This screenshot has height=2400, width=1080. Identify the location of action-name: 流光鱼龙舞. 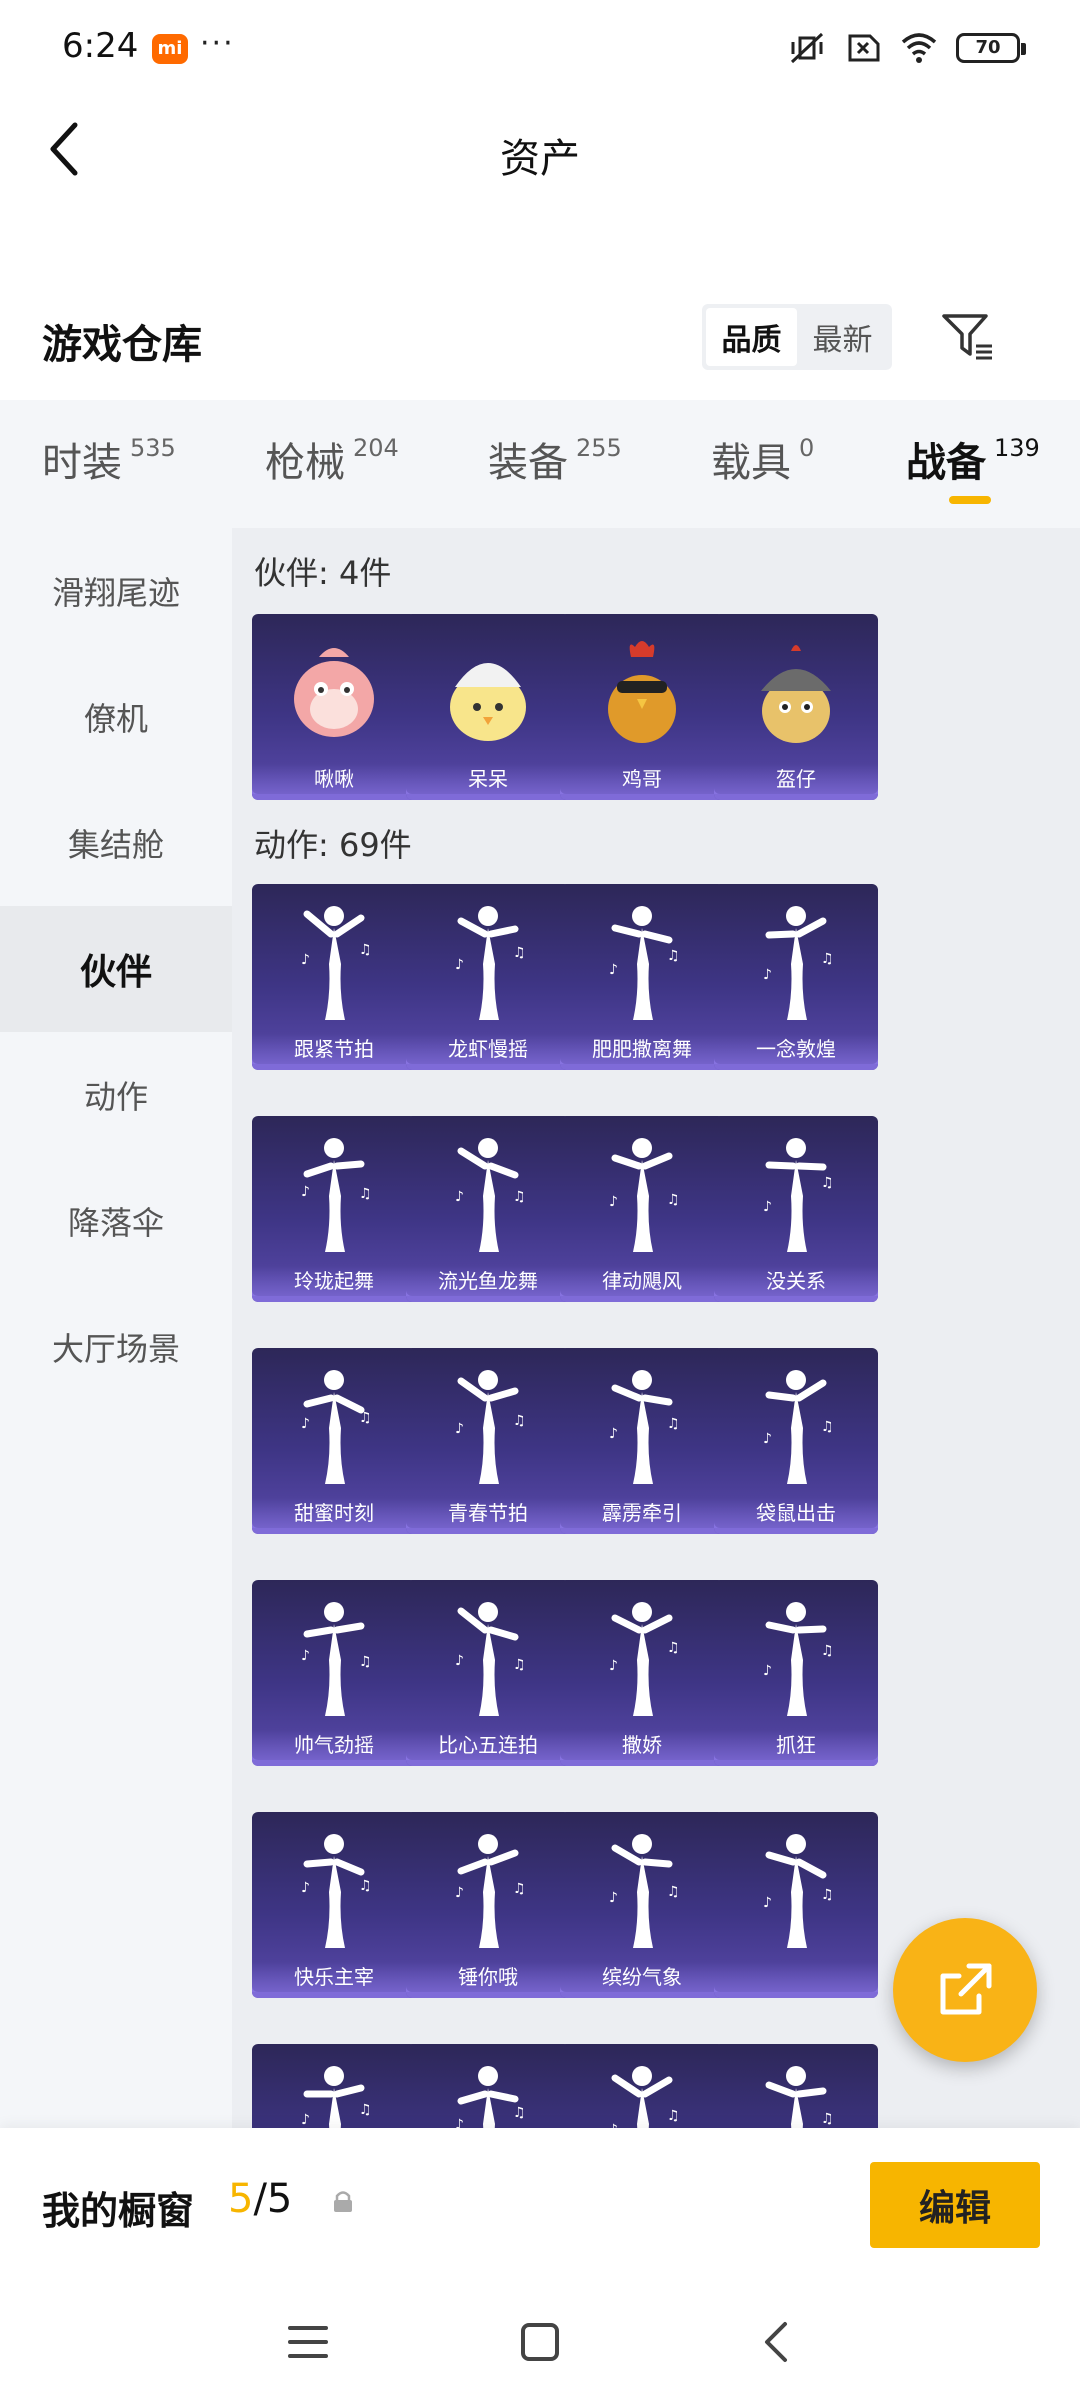
(488, 1281).